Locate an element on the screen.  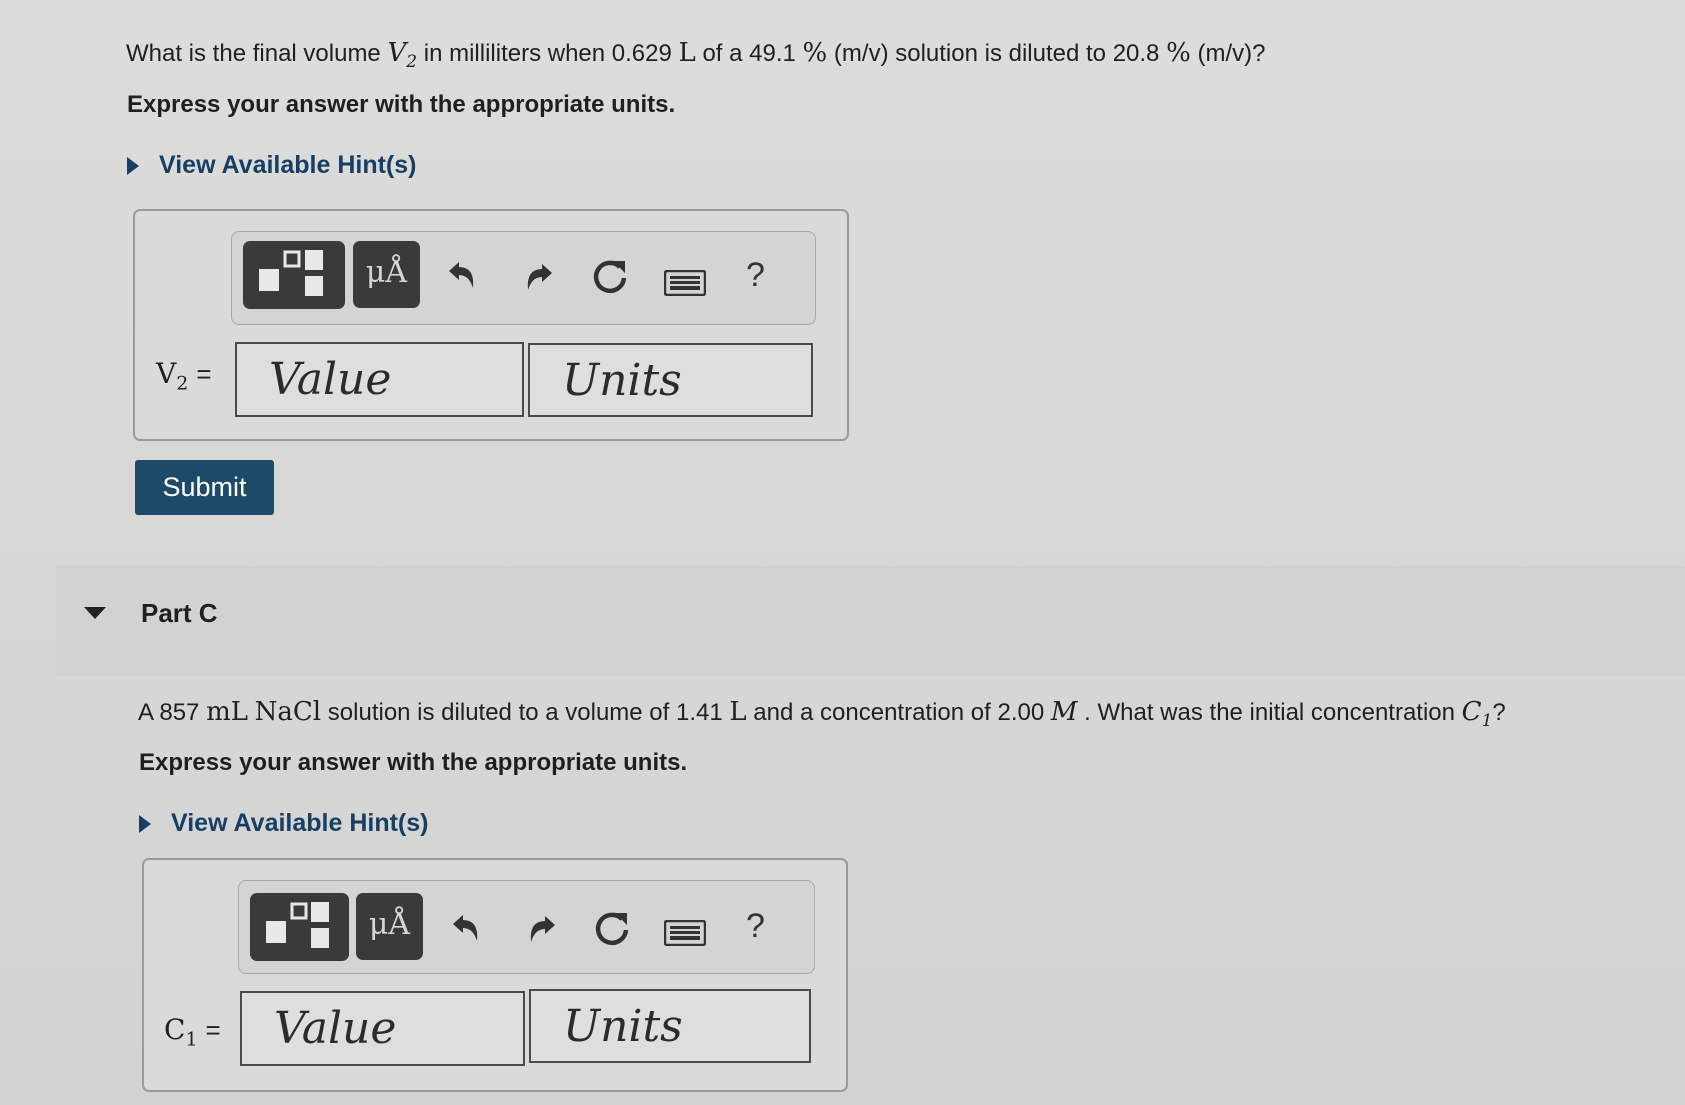
submit-button: Submit is located at coordinates (204, 487).